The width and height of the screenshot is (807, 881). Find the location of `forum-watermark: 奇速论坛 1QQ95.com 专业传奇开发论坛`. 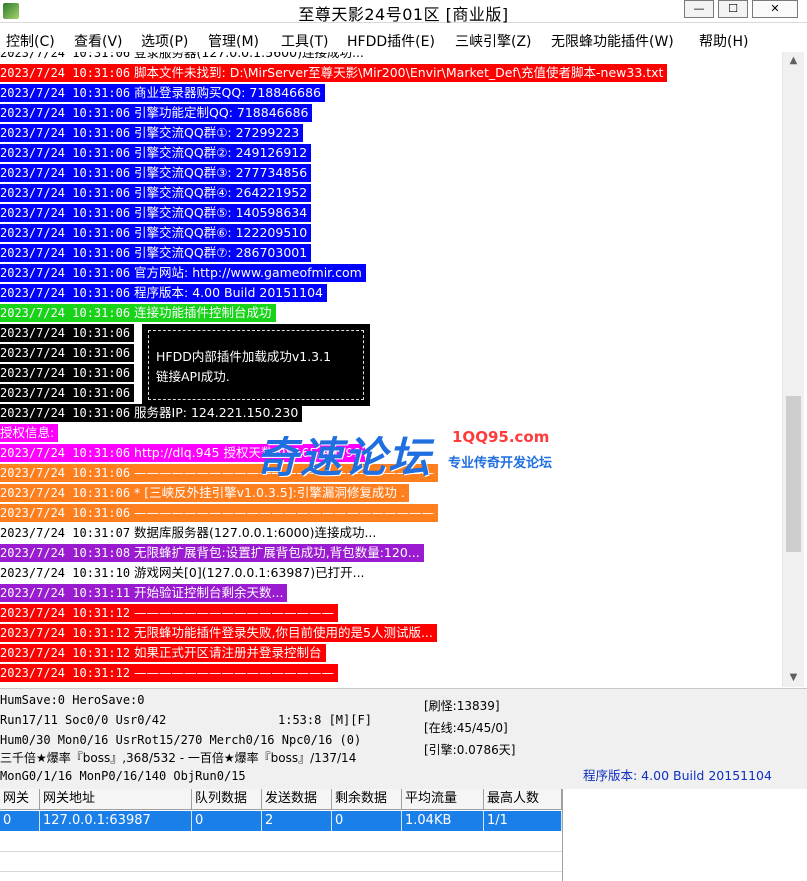

forum-watermark: 奇速论坛 1QQ95.com 专业传奇开发论坛 is located at coordinates (406, 453).